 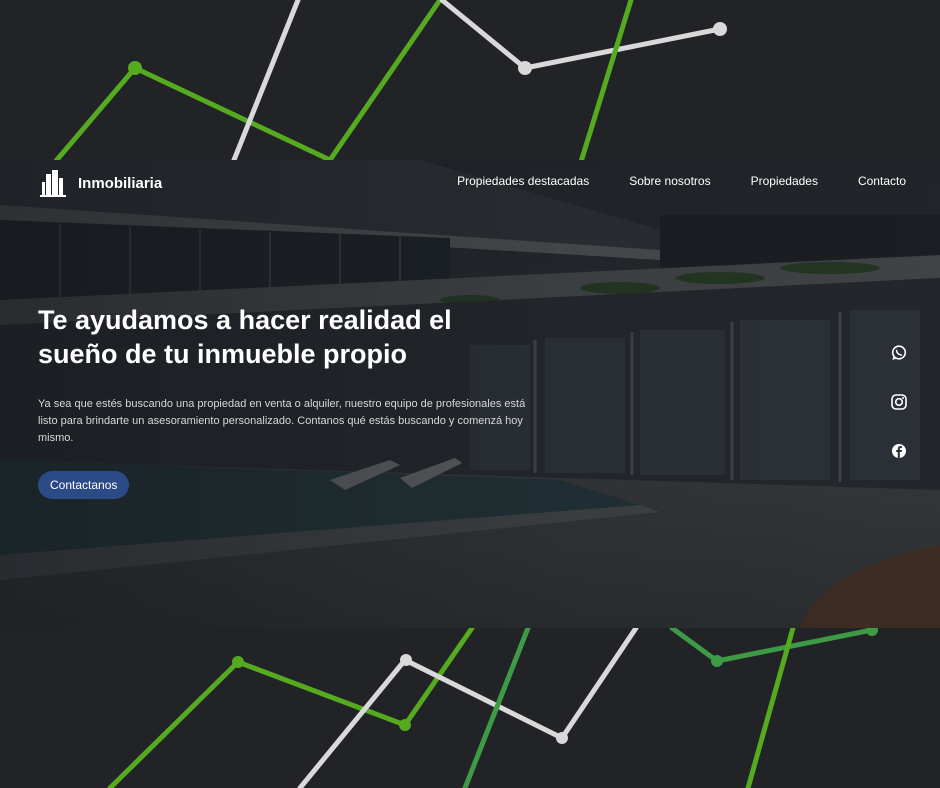 I want to click on green-diagonal-top, so click(x=605, y=84).